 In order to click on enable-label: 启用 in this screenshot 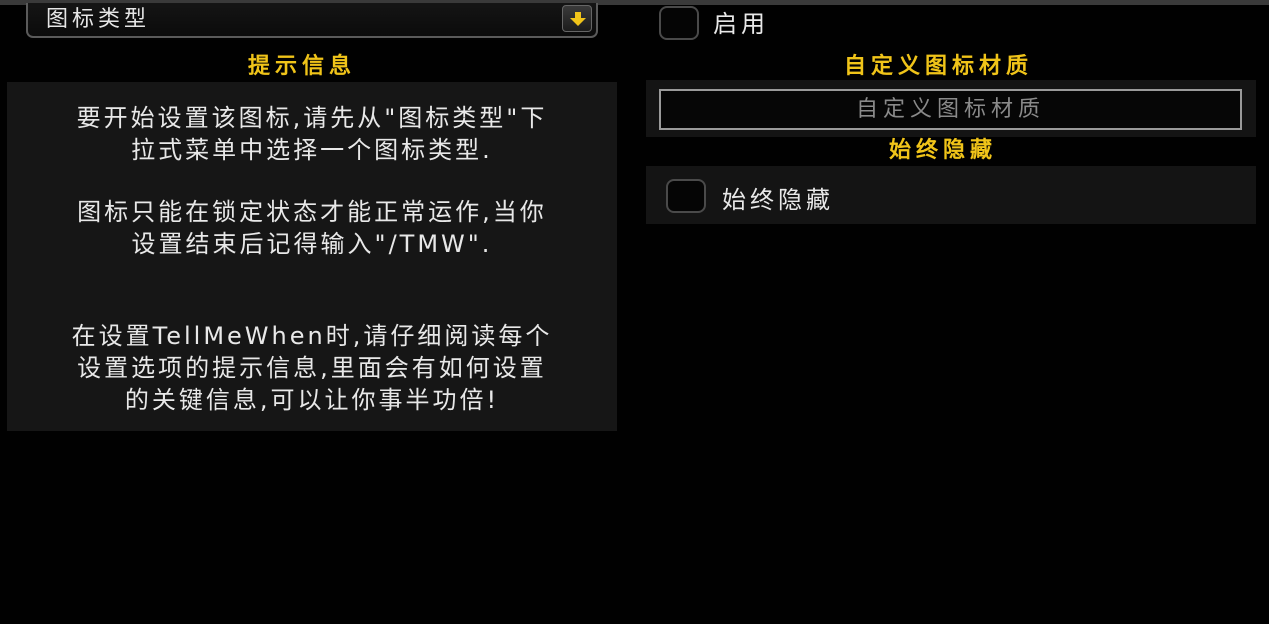, I will do `click(741, 24)`.